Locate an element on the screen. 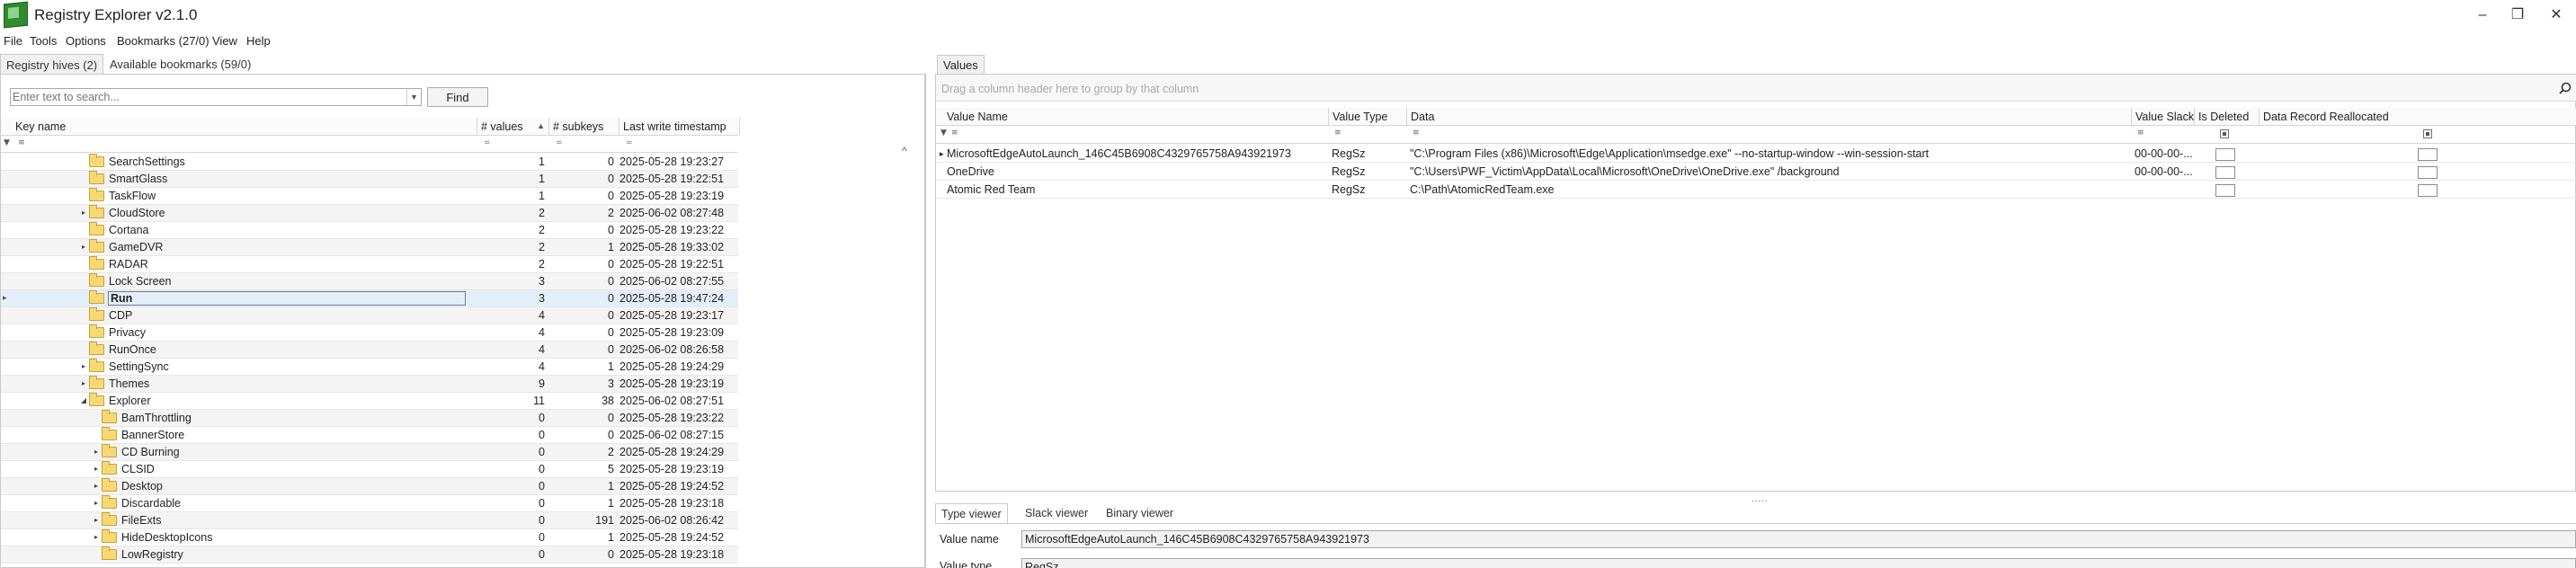  tab-registry-hives: Registry hives (2) is located at coordinates (52, 64).